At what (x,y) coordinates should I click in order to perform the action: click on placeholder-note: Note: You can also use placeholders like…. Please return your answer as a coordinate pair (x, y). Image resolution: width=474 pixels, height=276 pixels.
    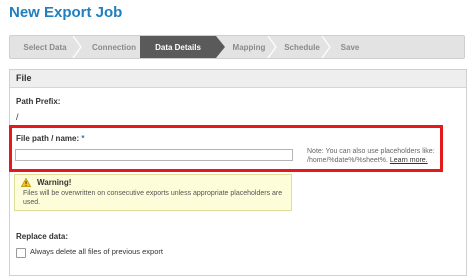
    Looking at the image, I should click on (377, 156).